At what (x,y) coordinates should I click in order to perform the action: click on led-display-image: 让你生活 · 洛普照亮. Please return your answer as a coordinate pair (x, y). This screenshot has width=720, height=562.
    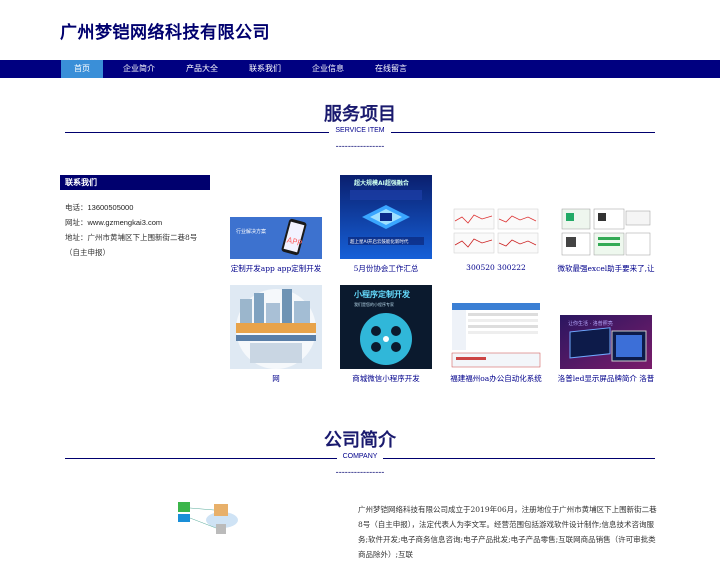
    Looking at the image, I should click on (606, 342).